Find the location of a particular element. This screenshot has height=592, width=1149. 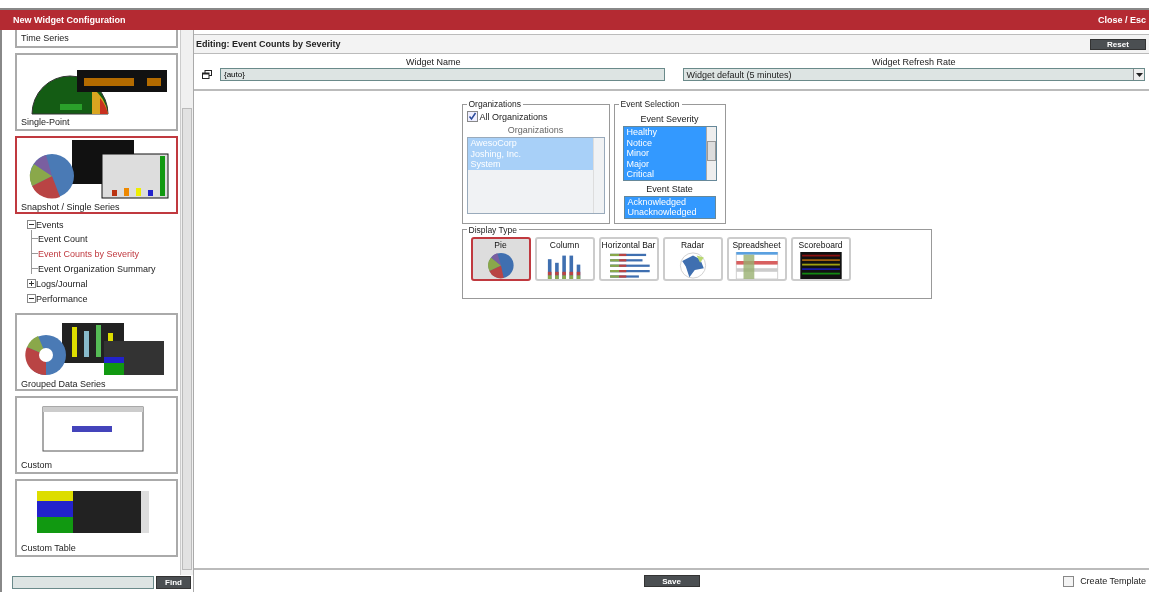

refresh-rate-select: Widget default (5 minutes) is located at coordinates (913, 74).